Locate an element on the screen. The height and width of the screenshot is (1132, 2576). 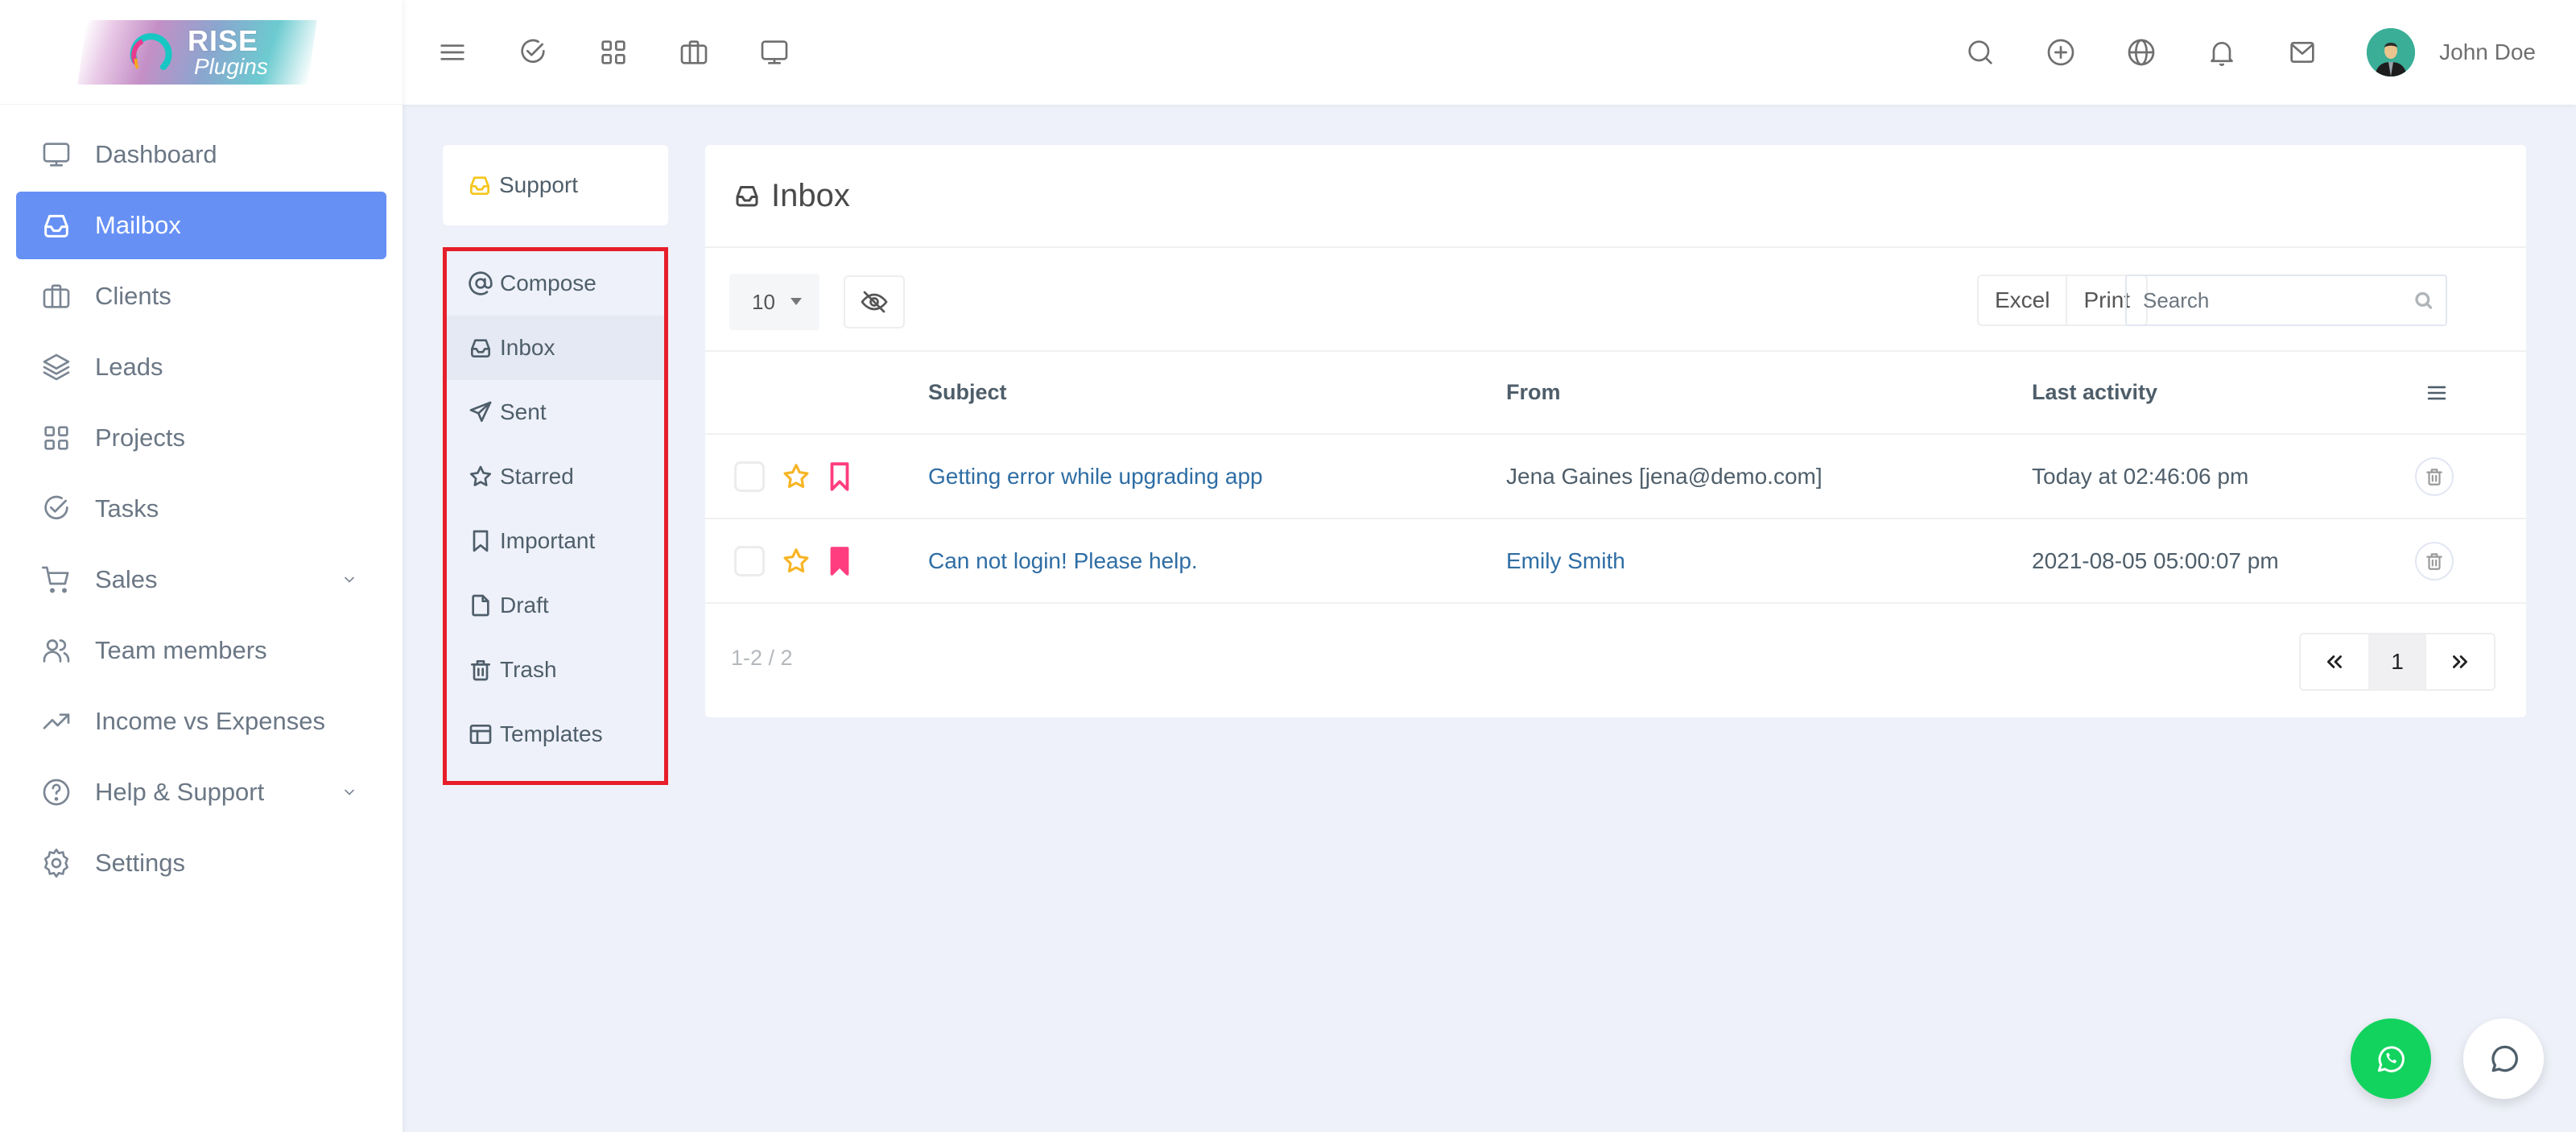
sidebar-item-tasks: Tasks is located at coordinates (201, 509).